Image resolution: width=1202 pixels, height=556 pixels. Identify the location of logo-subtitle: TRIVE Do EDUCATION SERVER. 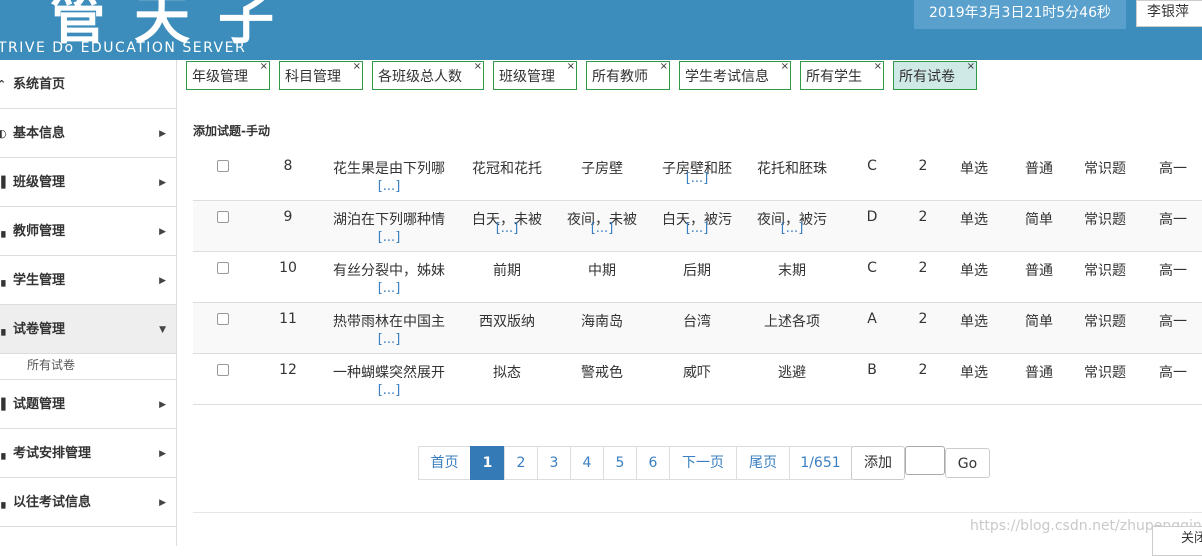
(123, 48).